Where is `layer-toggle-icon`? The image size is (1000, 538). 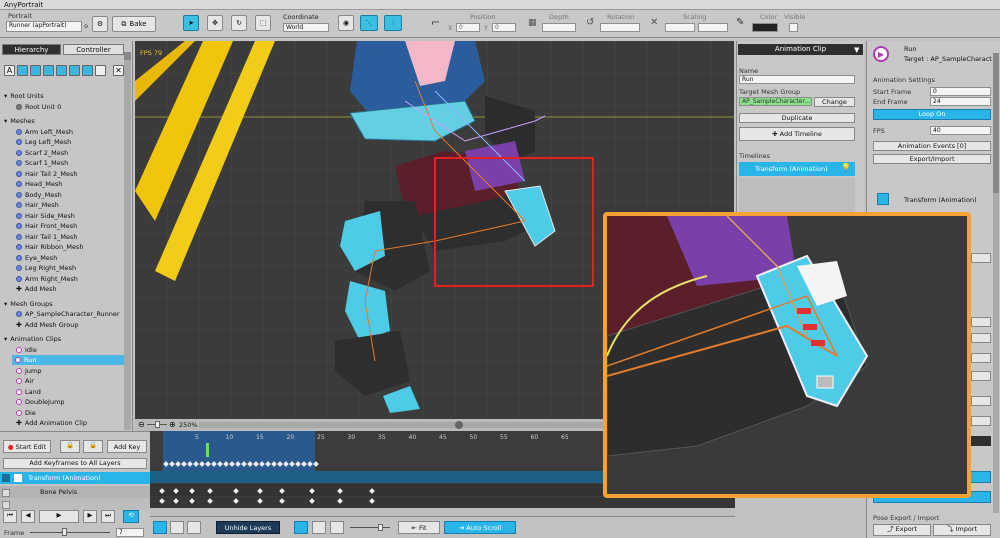 layer-toggle-icon is located at coordinates (6, 478).